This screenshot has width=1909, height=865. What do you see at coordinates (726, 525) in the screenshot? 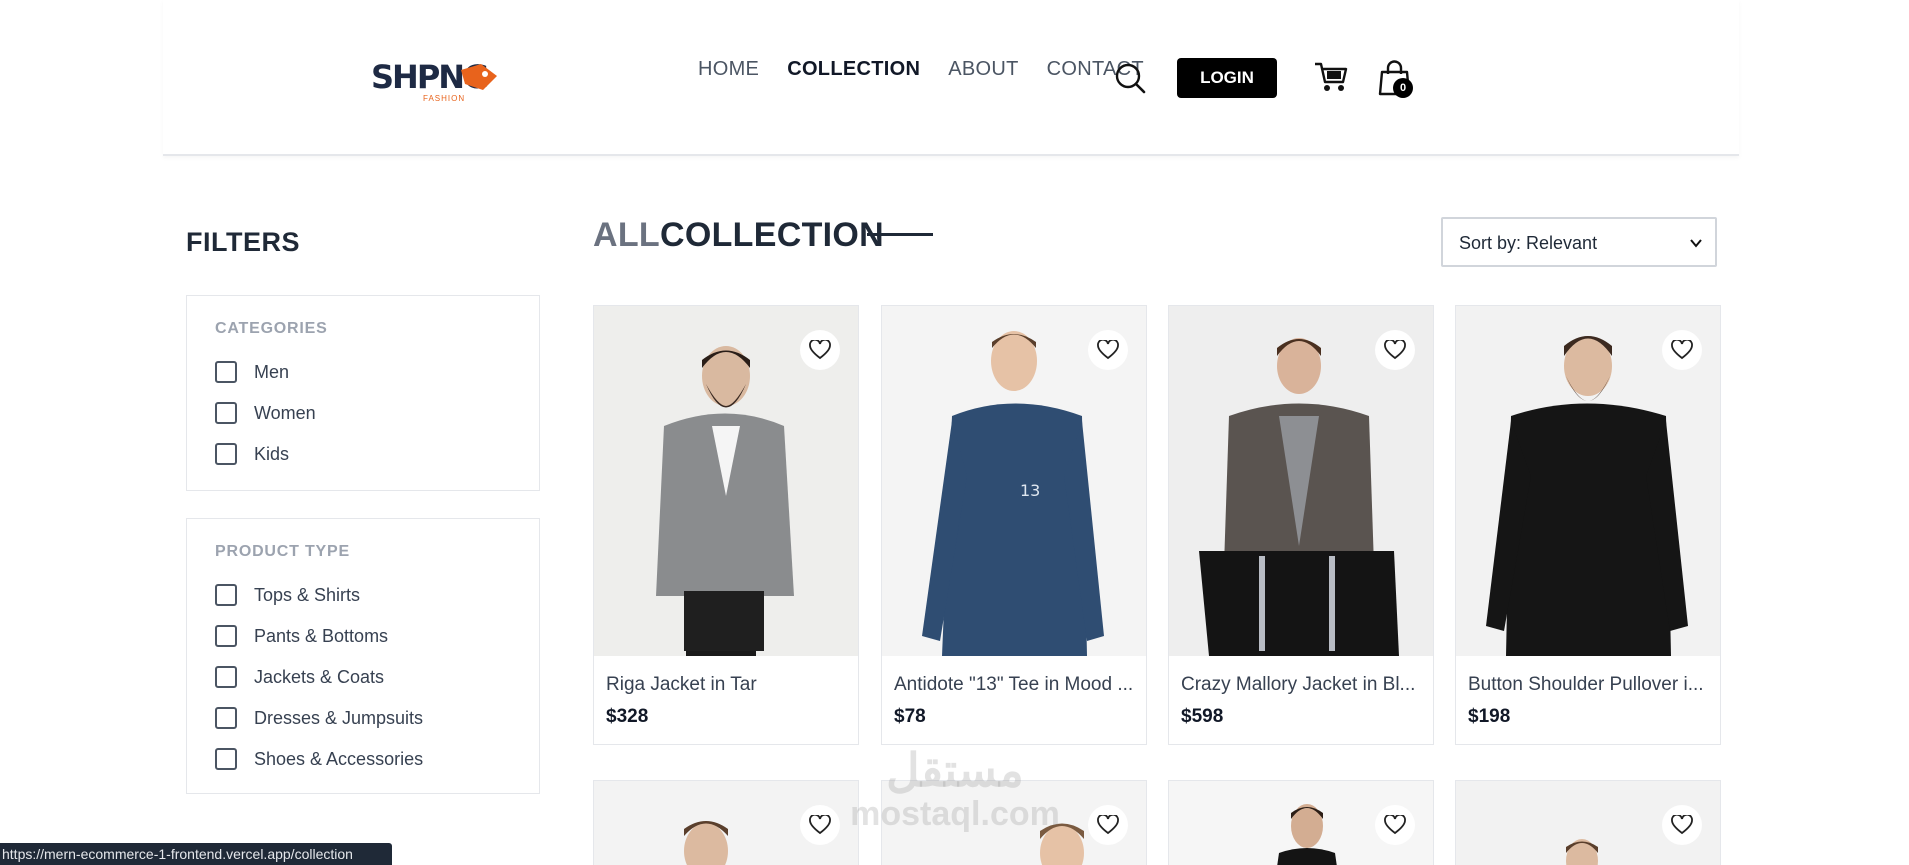
I see `product-card: Riga Jacket in Tar $328` at bounding box center [726, 525].